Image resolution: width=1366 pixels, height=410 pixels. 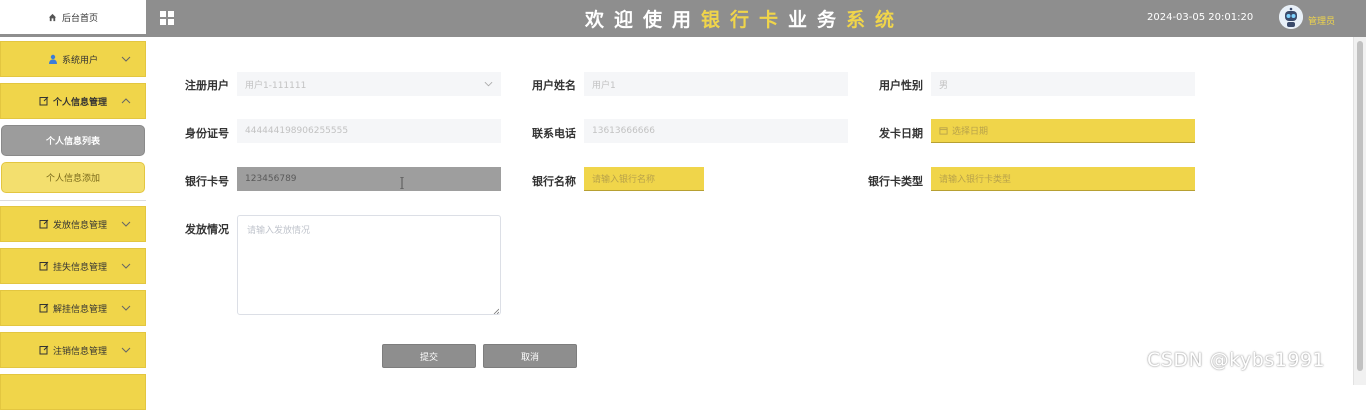 I want to click on sidebar-item-label: 注销信息管理, so click(x=79, y=351).